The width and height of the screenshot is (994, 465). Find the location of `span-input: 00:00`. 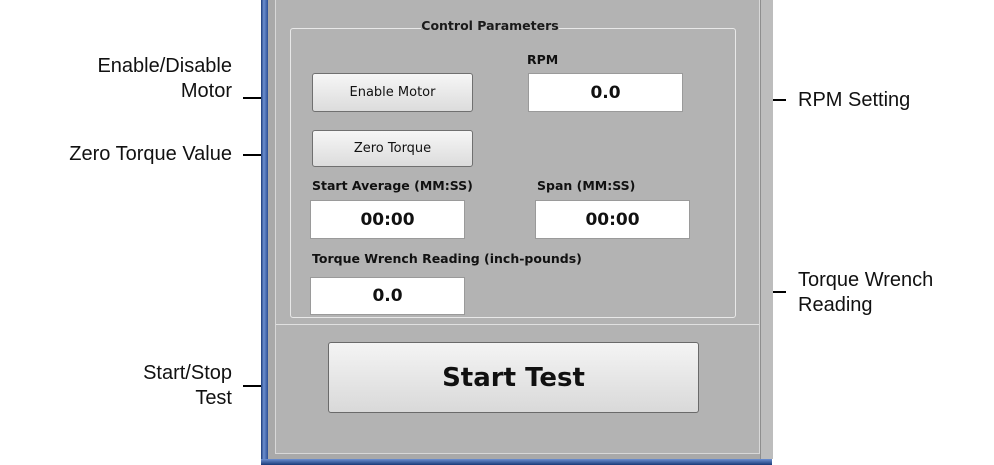

span-input: 00:00 is located at coordinates (612, 219).